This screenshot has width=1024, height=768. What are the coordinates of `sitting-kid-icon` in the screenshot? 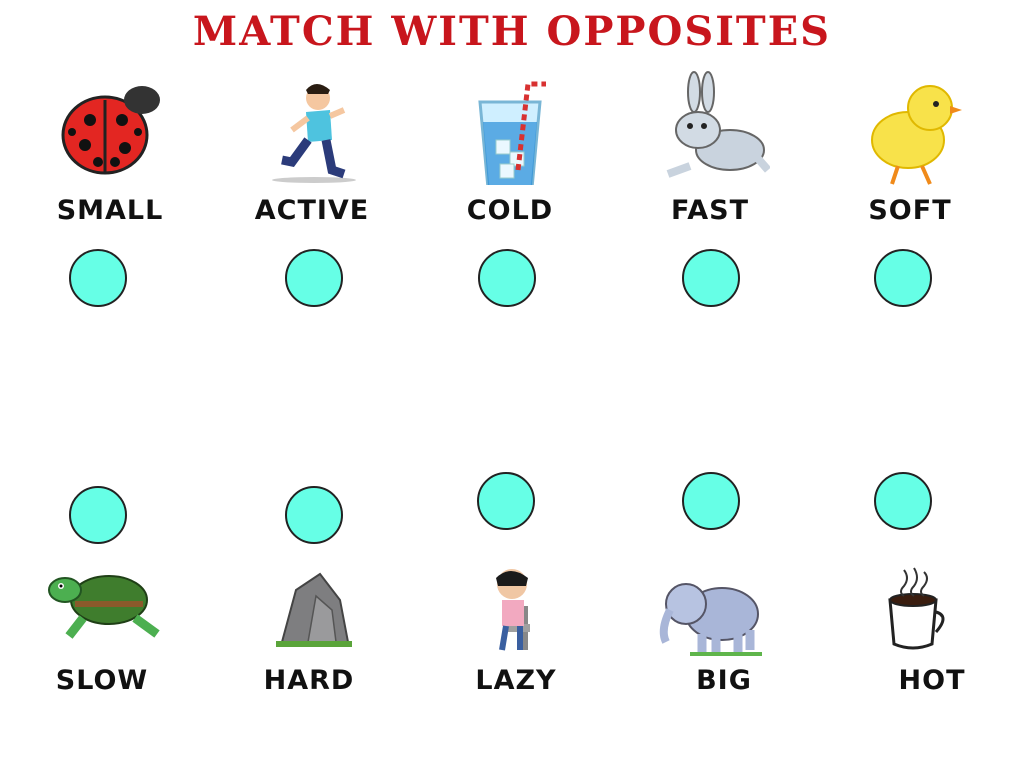 It's located at (513, 610).